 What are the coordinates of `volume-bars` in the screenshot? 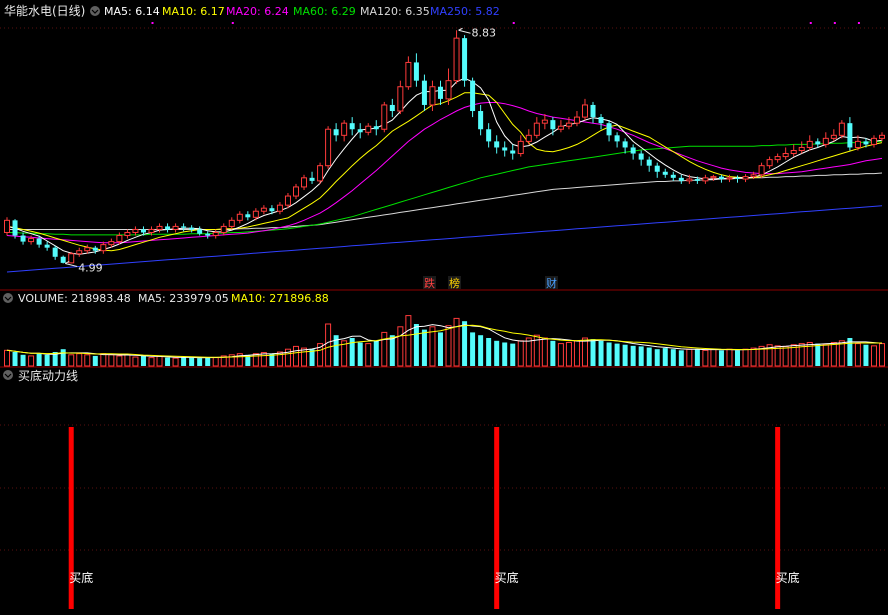 It's located at (444, 341).